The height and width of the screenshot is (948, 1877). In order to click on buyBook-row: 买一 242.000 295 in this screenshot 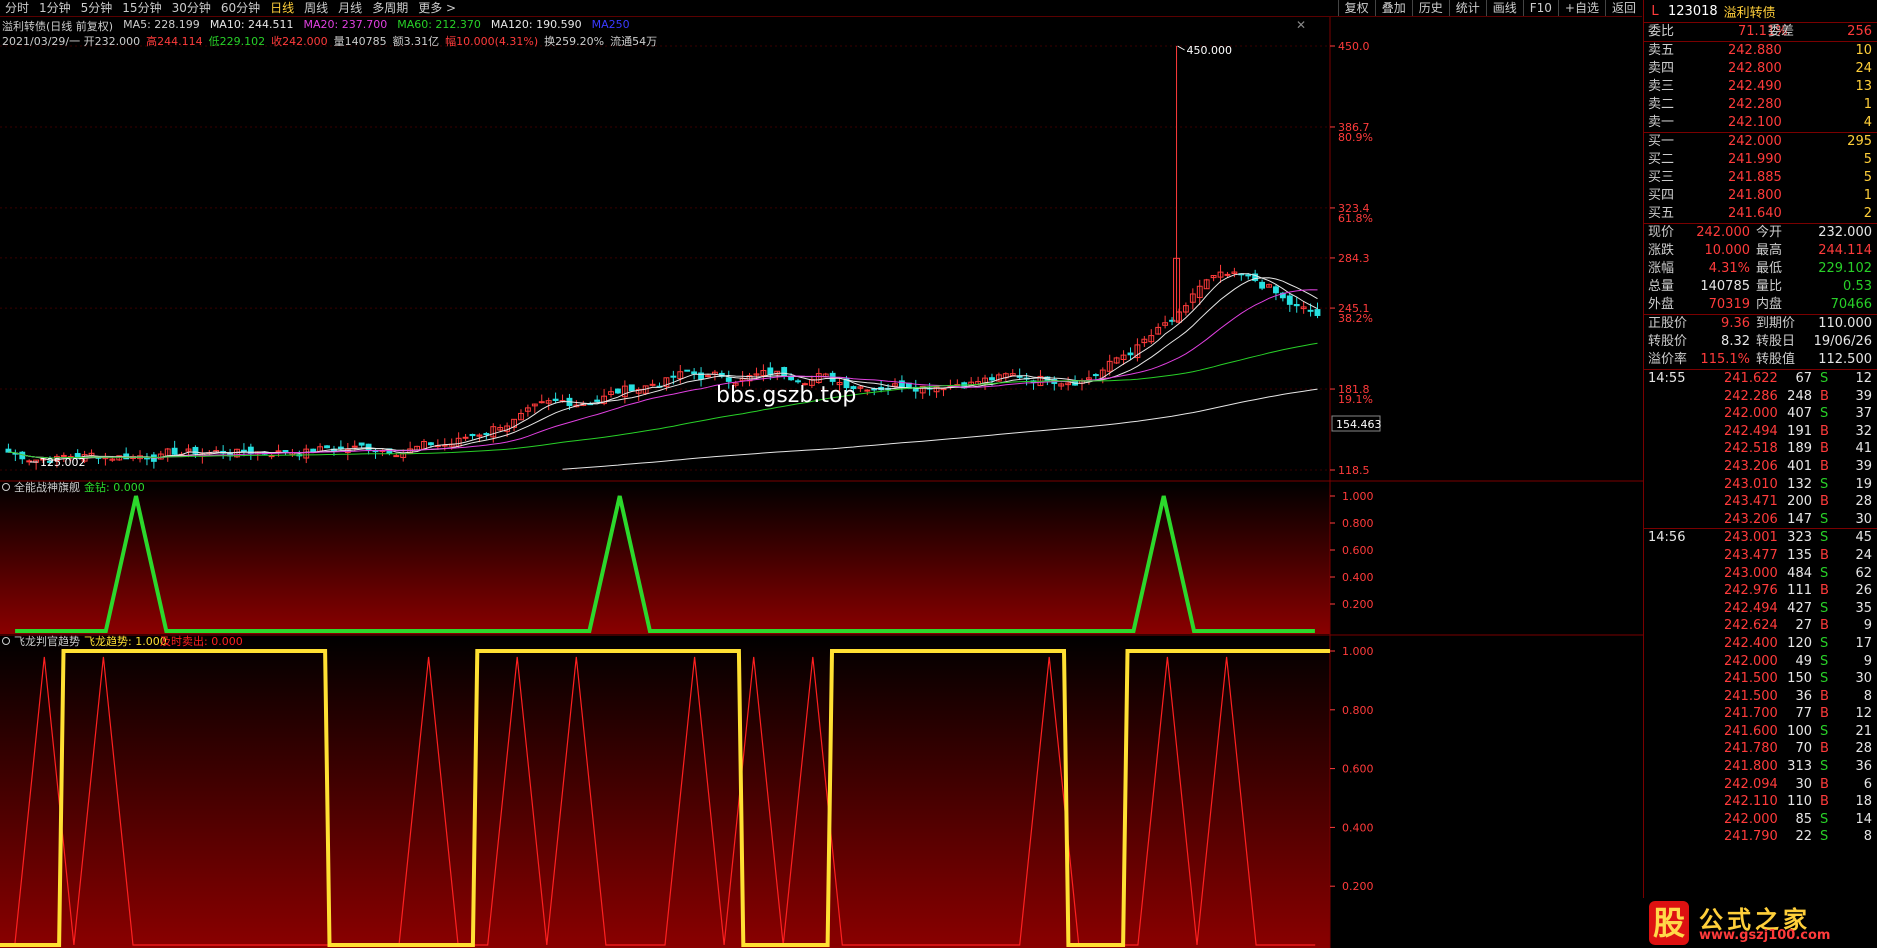, I will do `click(1760, 142)`.